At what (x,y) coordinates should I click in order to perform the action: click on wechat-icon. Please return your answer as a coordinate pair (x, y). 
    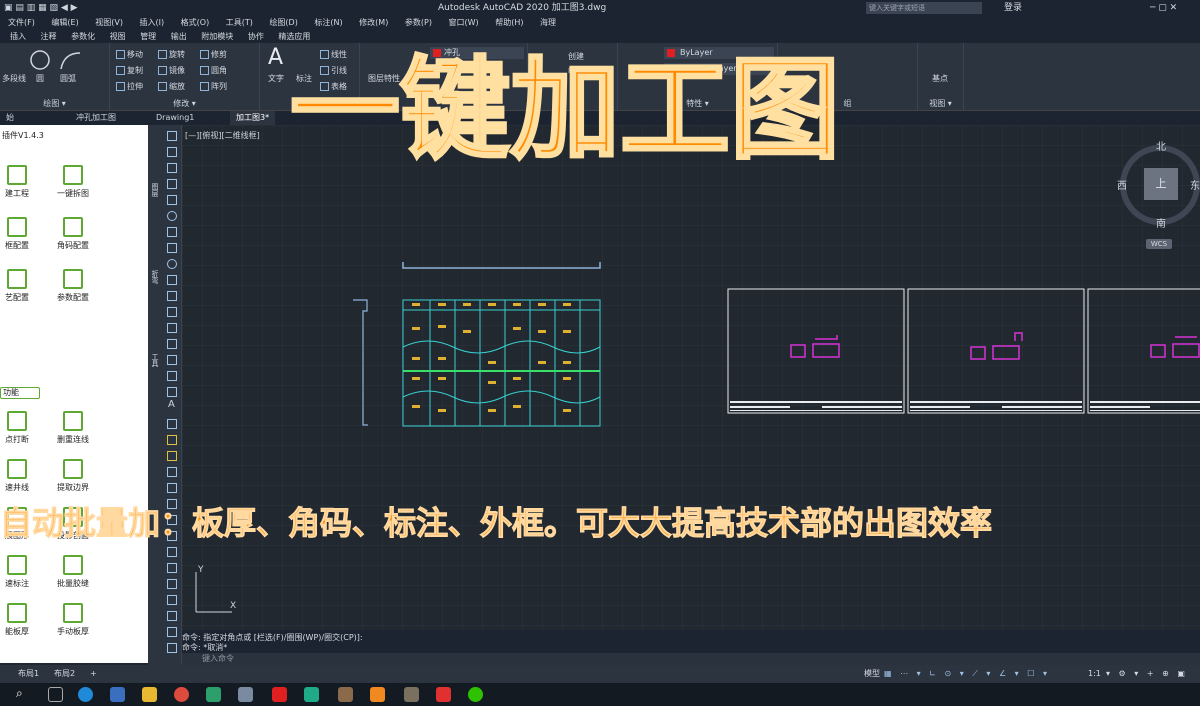
    Looking at the image, I should click on (475, 694).